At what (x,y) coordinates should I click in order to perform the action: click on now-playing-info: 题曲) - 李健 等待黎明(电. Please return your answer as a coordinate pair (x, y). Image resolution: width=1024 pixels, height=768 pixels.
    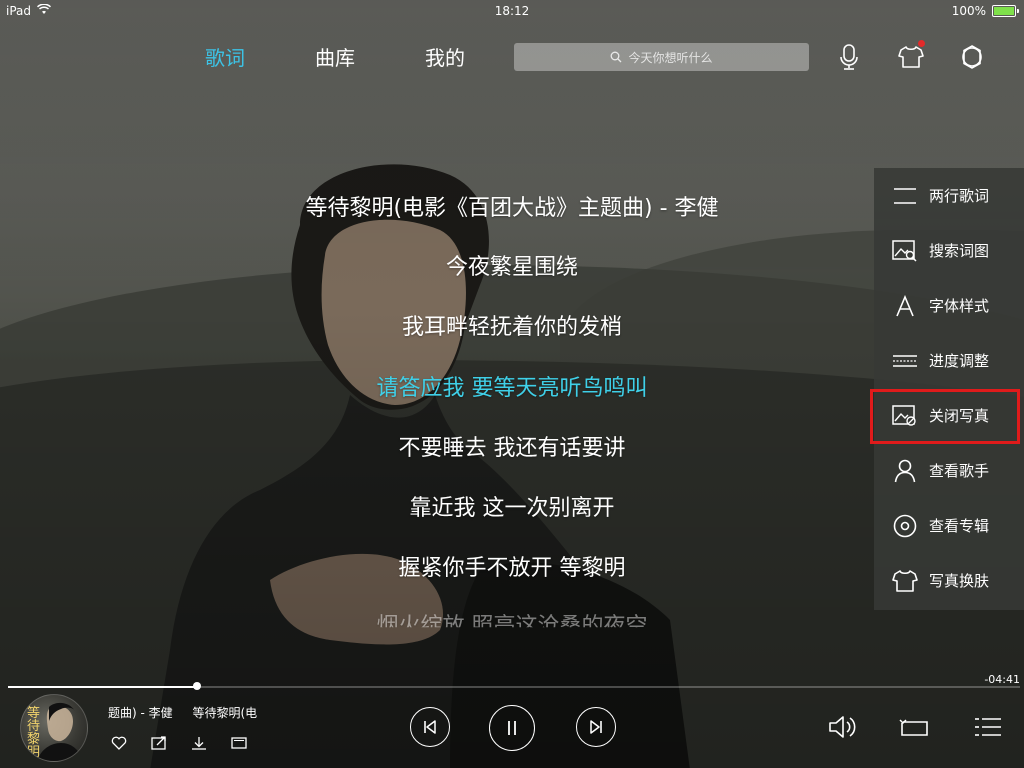
    Looking at the image, I should click on (193, 712).